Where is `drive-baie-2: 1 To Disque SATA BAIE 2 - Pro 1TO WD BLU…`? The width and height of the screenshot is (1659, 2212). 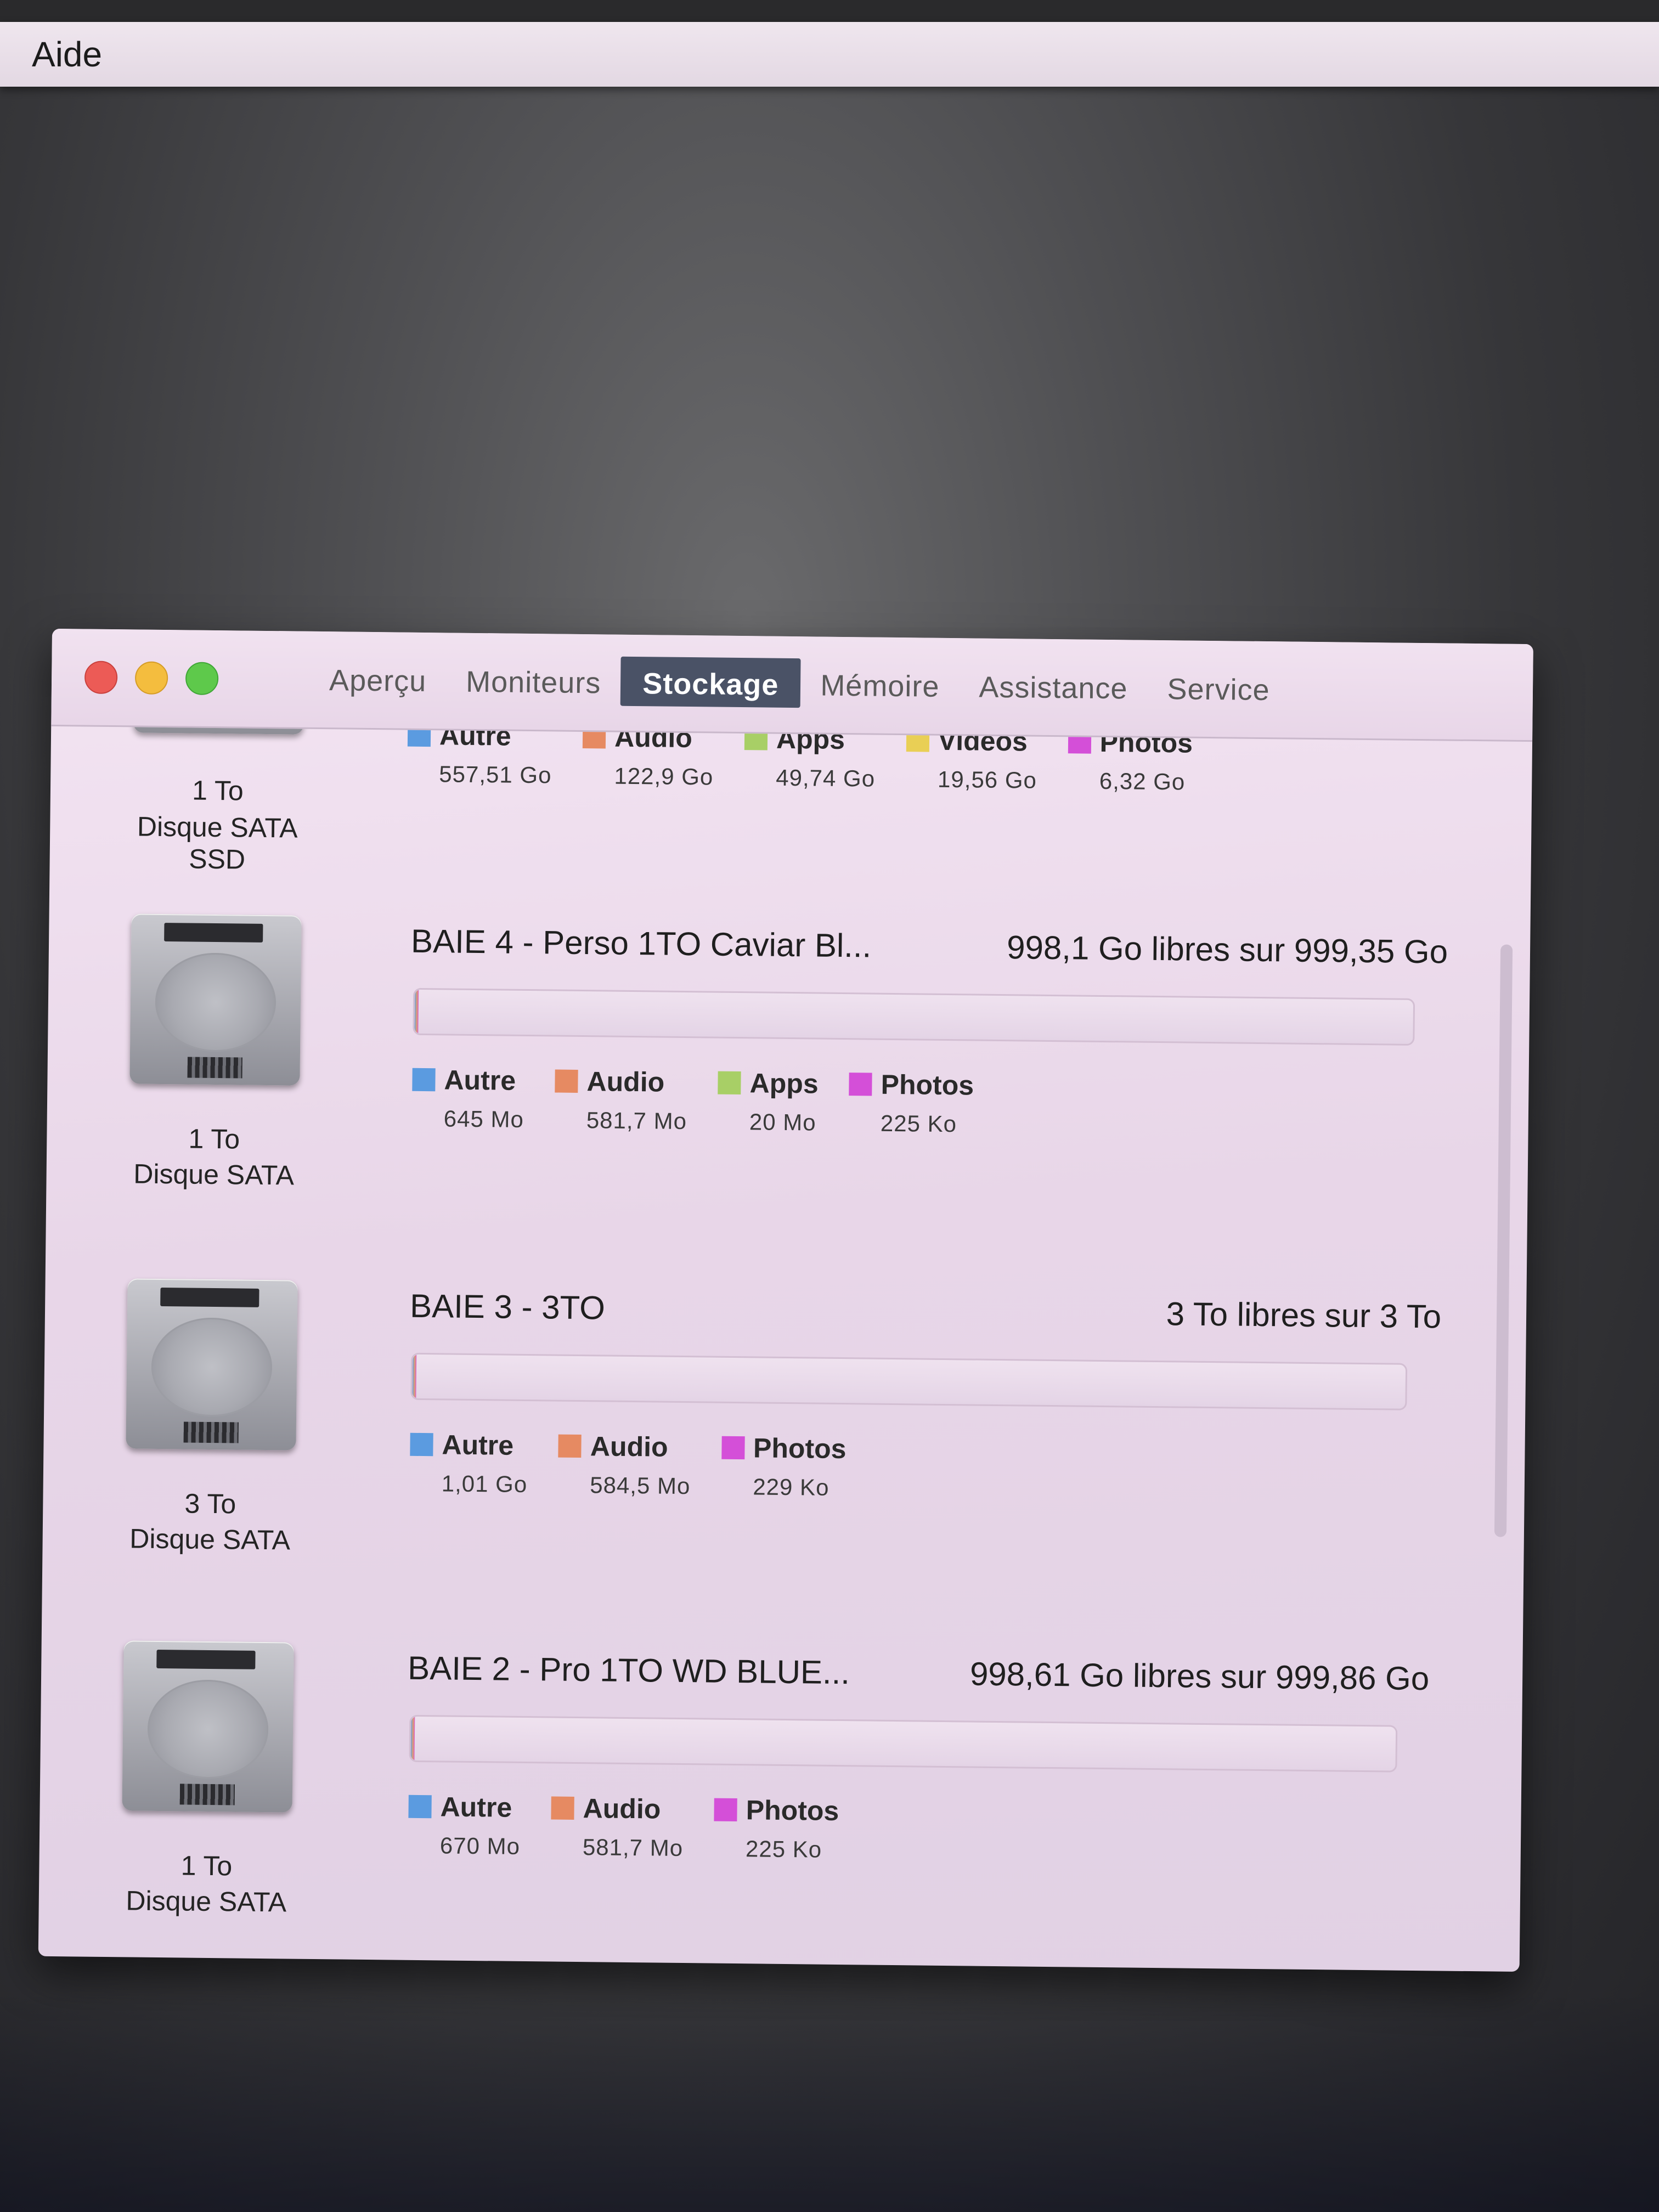
drive-baie-2: 1 To Disque SATA BAIE 2 - Pro 1TO WD BLU… is located at coordinates (753, 1806).